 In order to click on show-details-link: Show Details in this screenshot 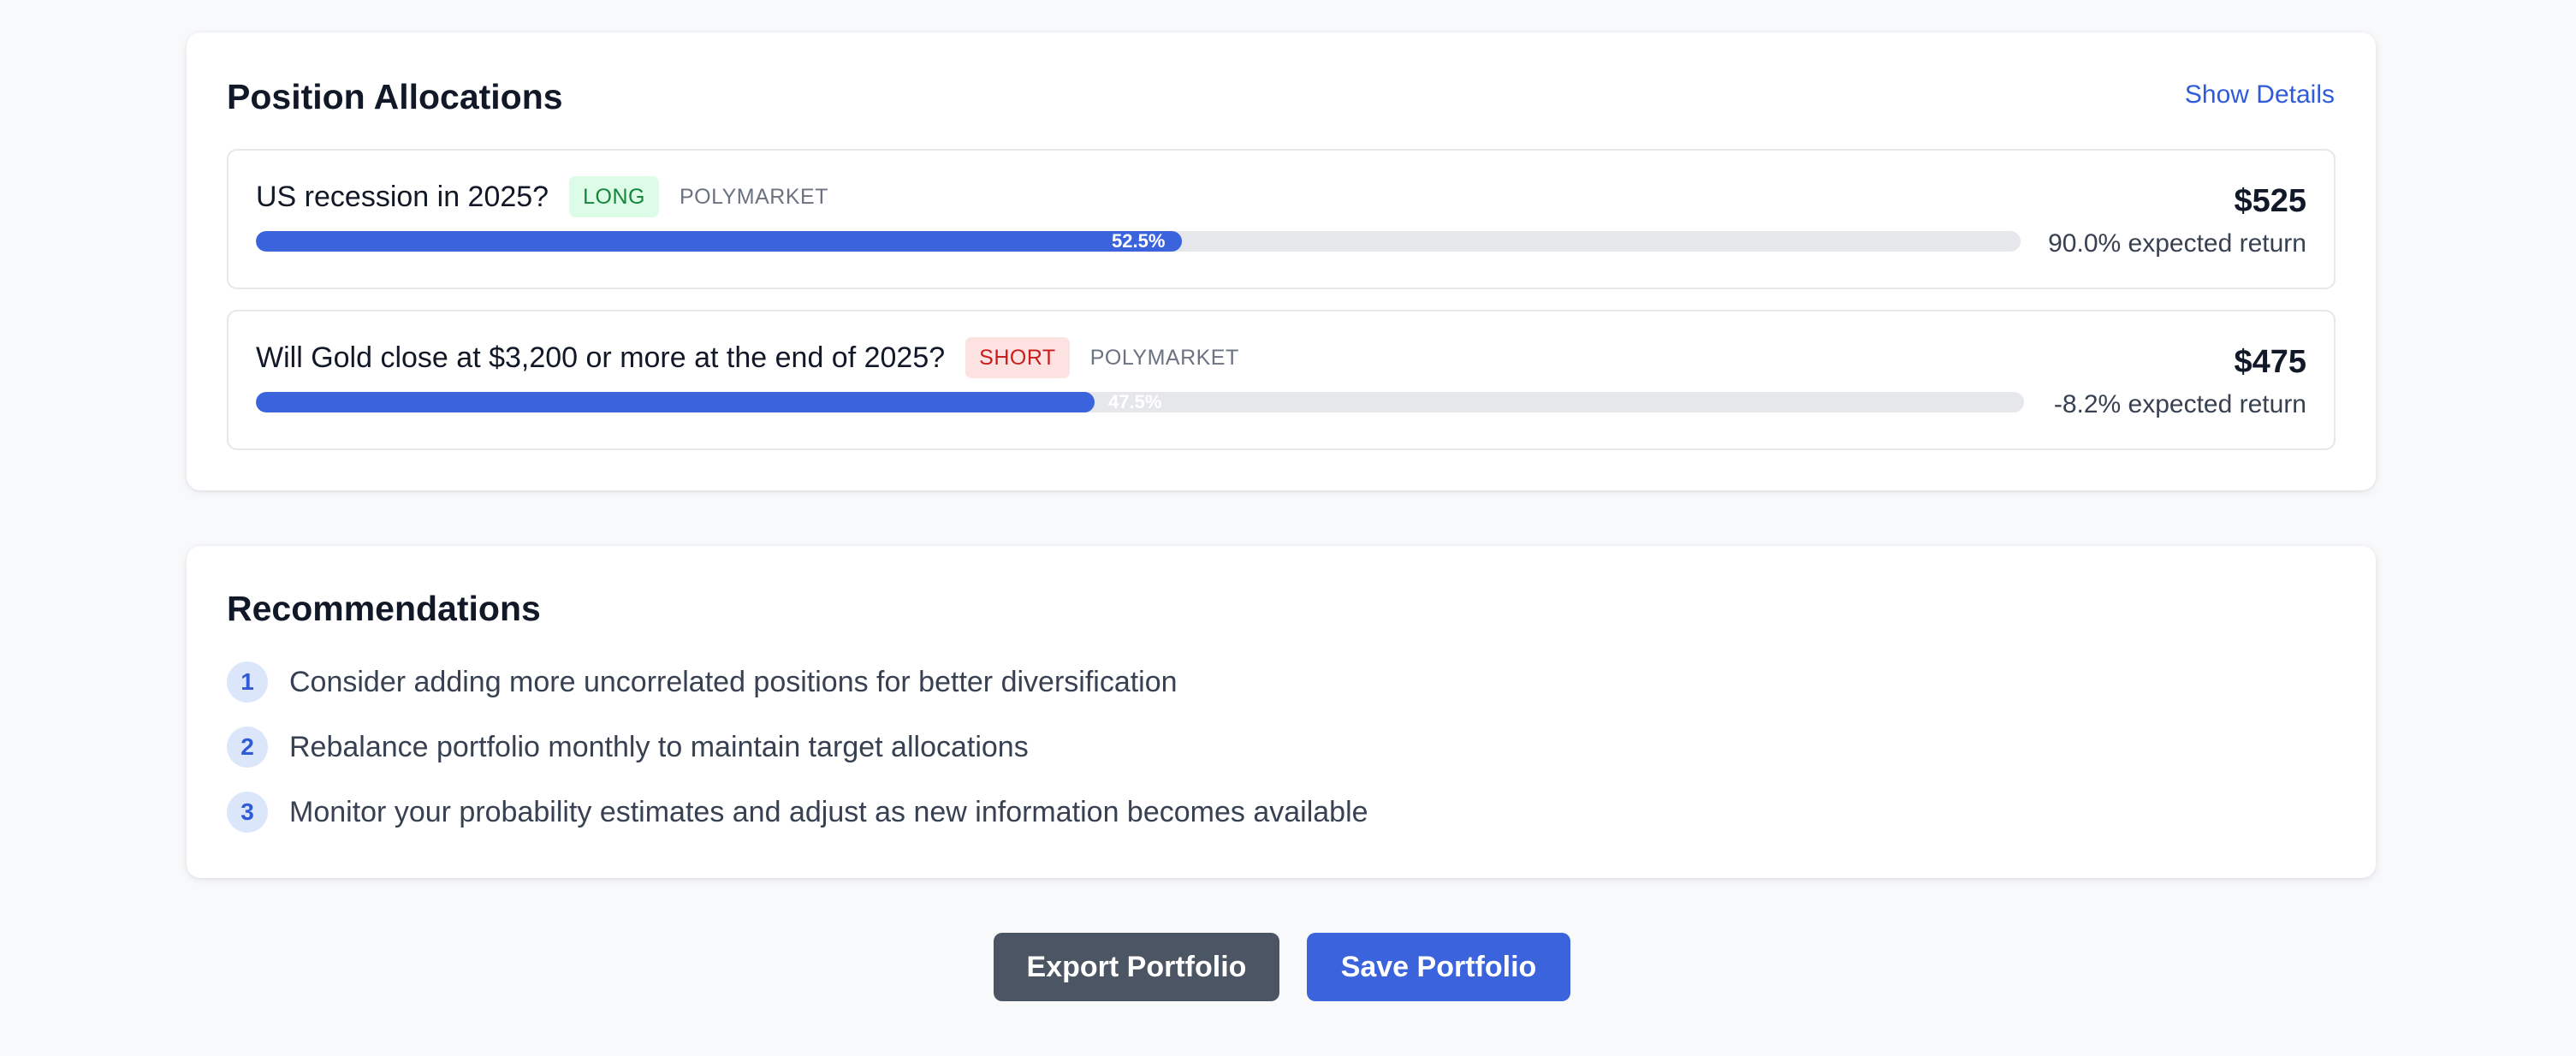, I will do `click(2260, 95)`.